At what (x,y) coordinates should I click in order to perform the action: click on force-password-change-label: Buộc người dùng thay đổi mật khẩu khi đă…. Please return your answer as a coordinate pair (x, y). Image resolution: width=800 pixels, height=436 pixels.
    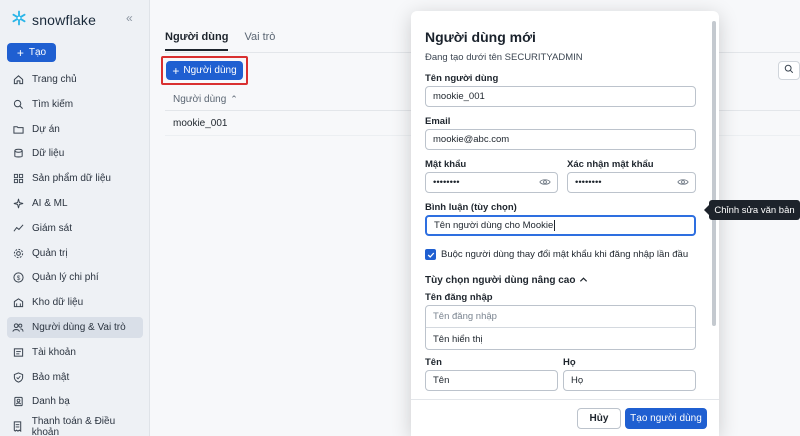
    Looking at the image, I should click on (564, 254).